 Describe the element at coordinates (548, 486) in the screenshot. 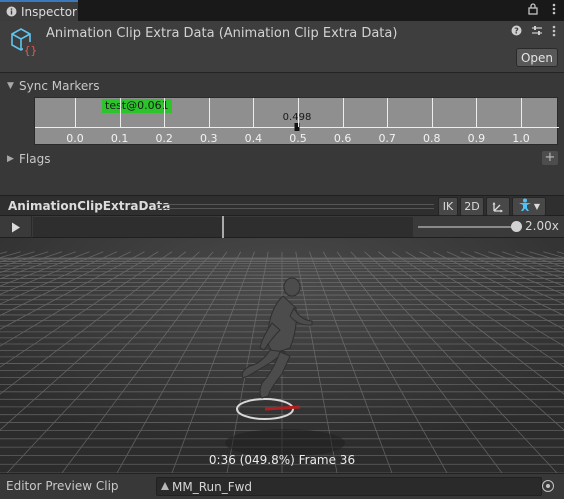

I see `object-picker-icon` at that location.